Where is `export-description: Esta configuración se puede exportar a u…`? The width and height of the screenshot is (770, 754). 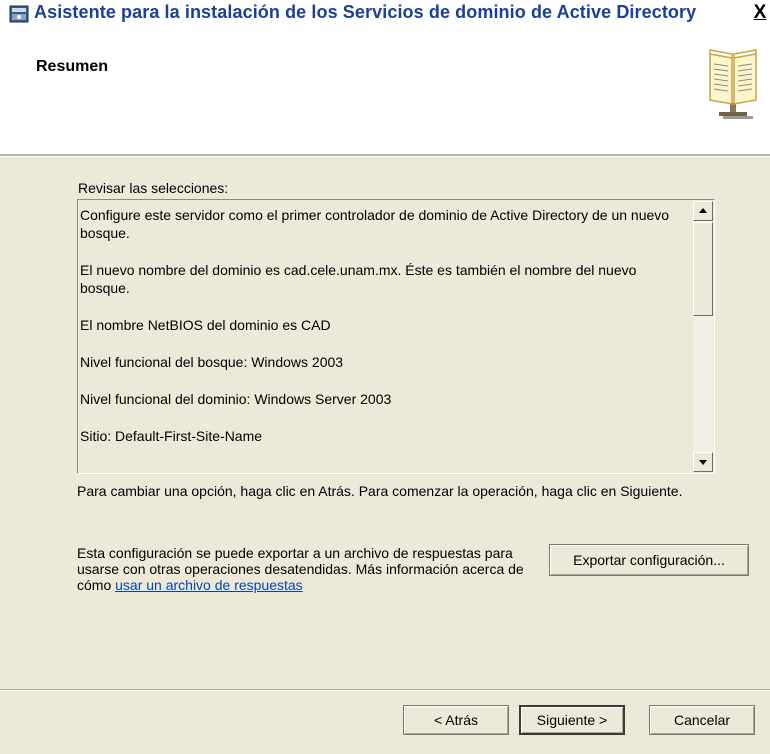 export-description: Esta configuración se puede exportar a u… is located at coordinates (312, 569).